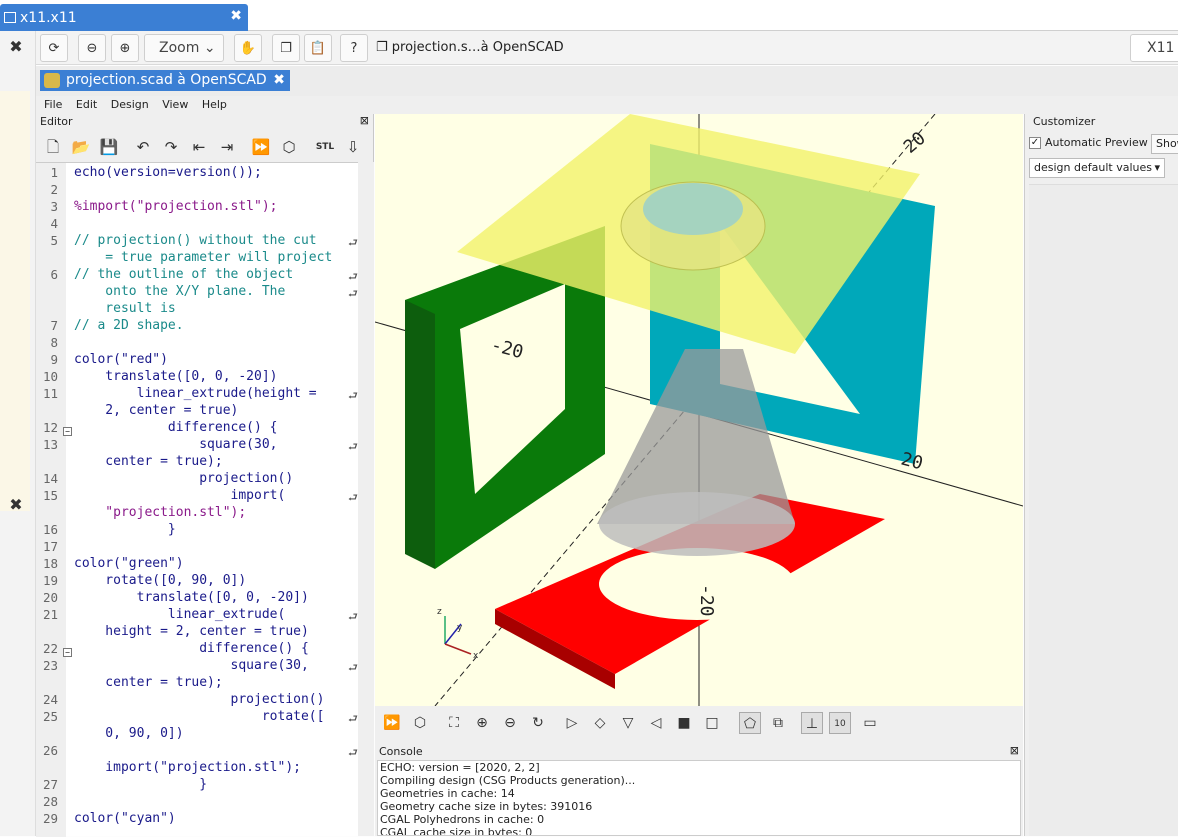  Describe the element at coordinates (175, 104) in the screenshot. I see `menu-view: View` at that location.